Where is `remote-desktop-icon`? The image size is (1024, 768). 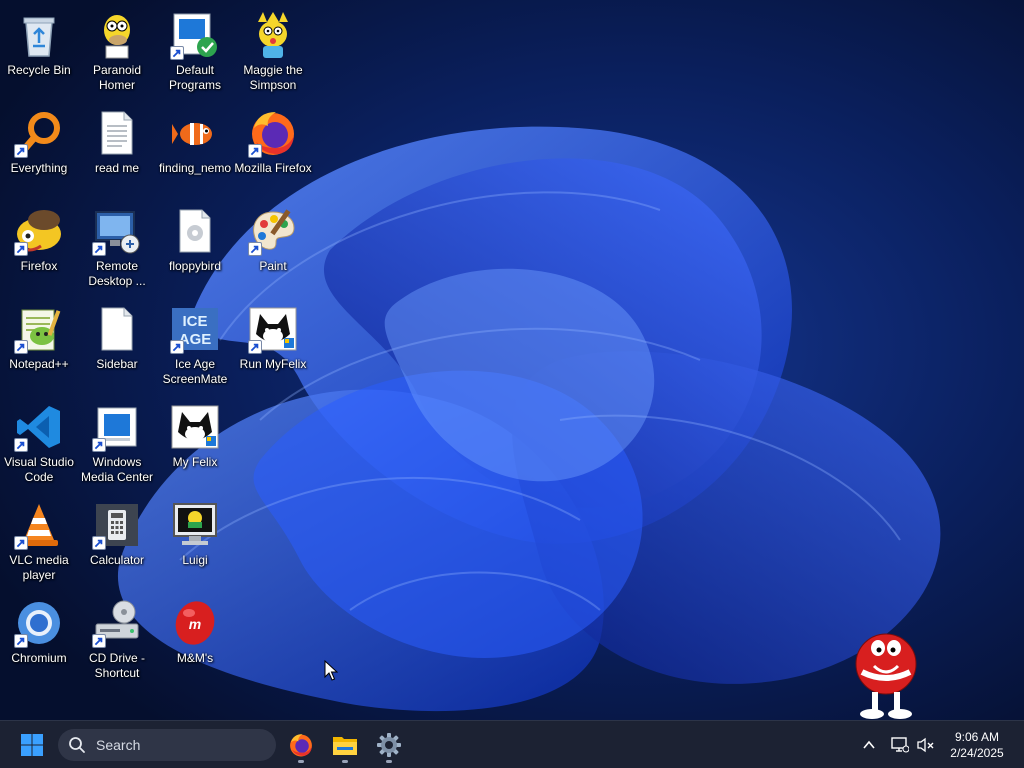 remote-desktop-icon is located at coordinates (117, 231).